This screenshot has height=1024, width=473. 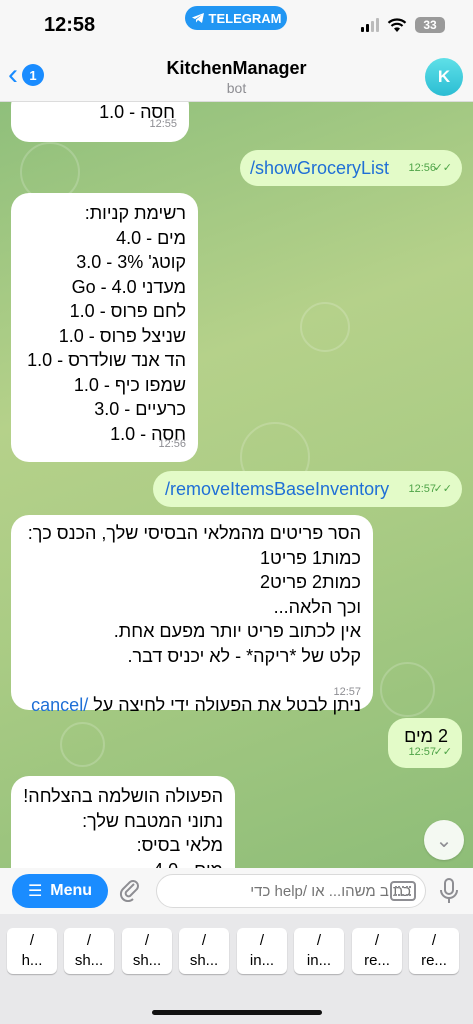 I want to click on chat-header: ‹ 1 KitchenManager bot K, so click(x=236, y=76).